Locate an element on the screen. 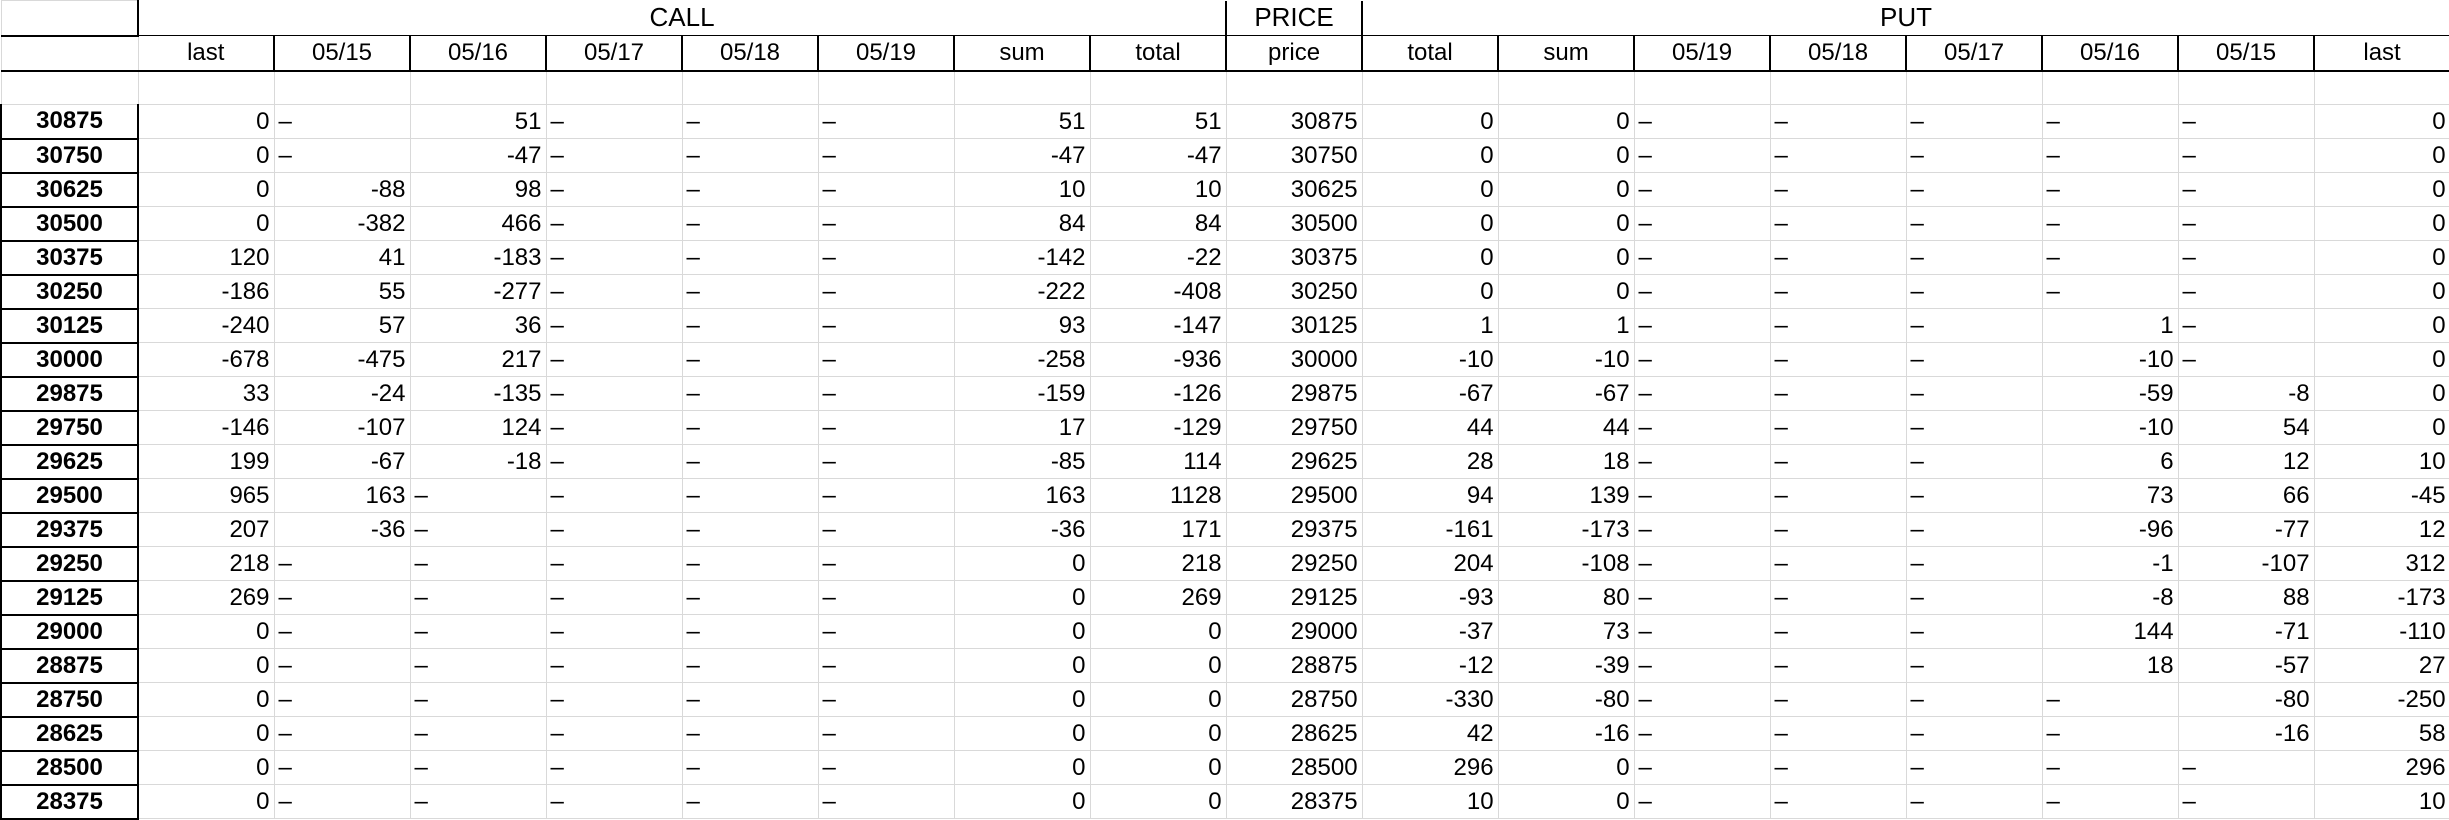  data-cell: -22 is located at coordinates (1158, 257).